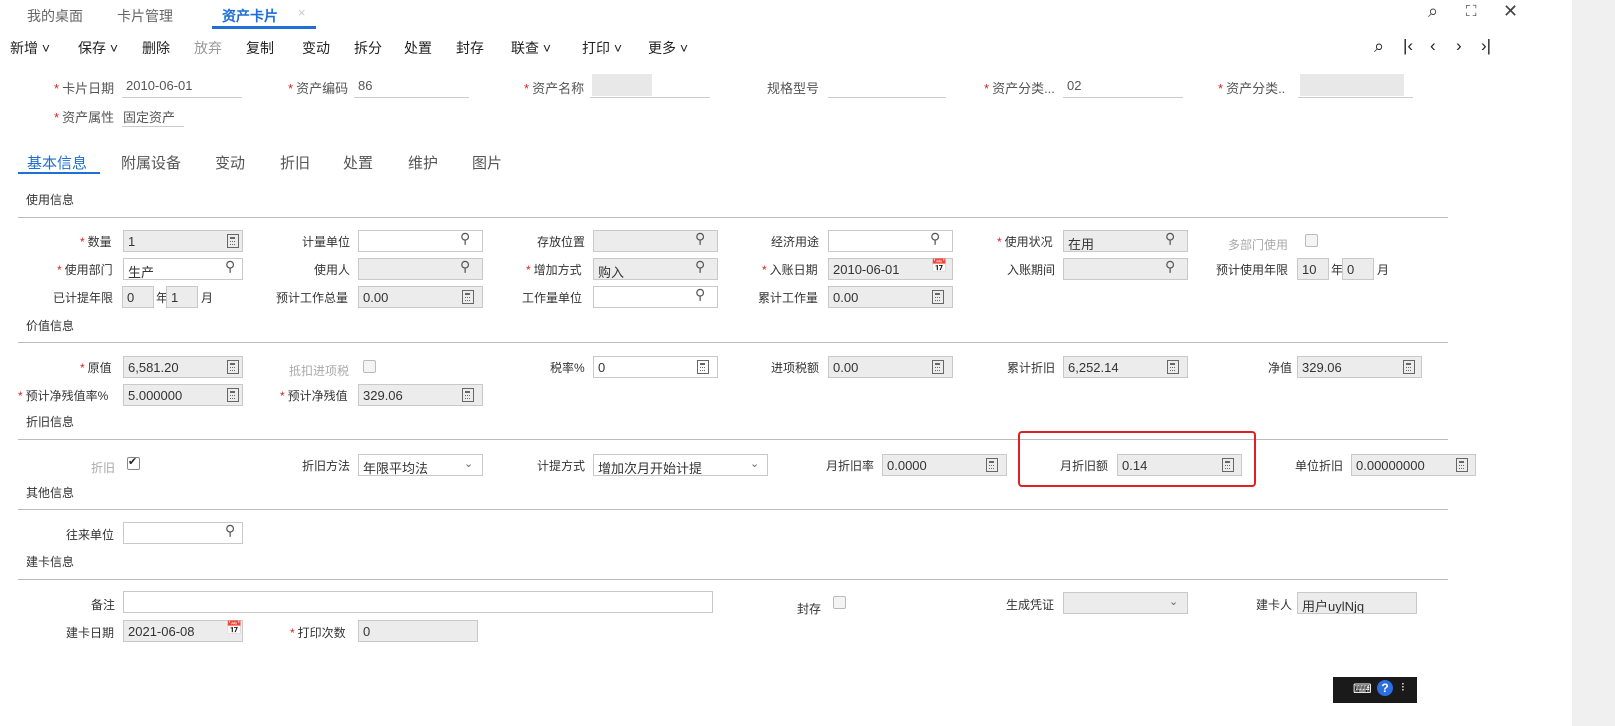 The height and width of the screenshot is (726, 1615). What do you see at coordinates (423, 162) in the screenshot?
I see `tab-maintenance: 维护` at bounding box center [423, 162].